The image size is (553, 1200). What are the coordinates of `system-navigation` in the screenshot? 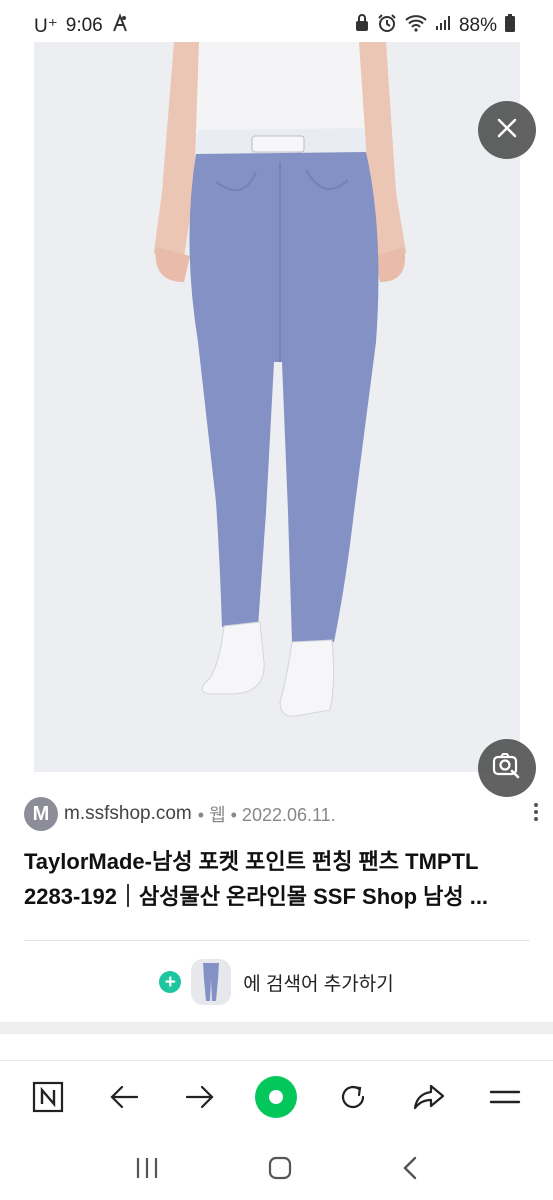 It's located at (276, 1170).